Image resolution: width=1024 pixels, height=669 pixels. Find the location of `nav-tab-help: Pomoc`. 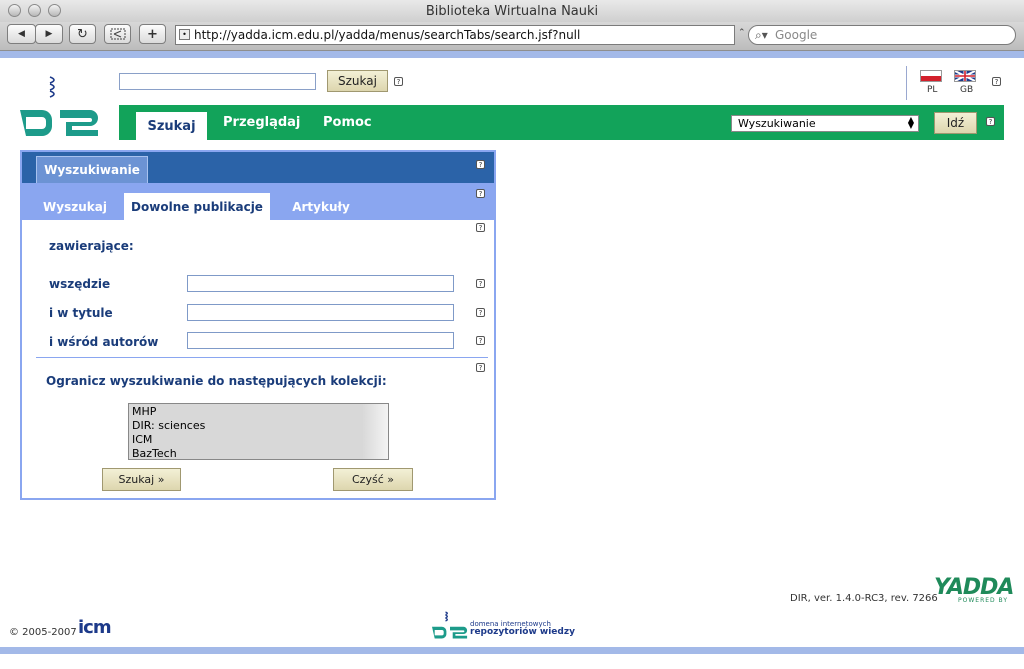

nav-tab-help: Pomoc is located at coordinates (347, 122).